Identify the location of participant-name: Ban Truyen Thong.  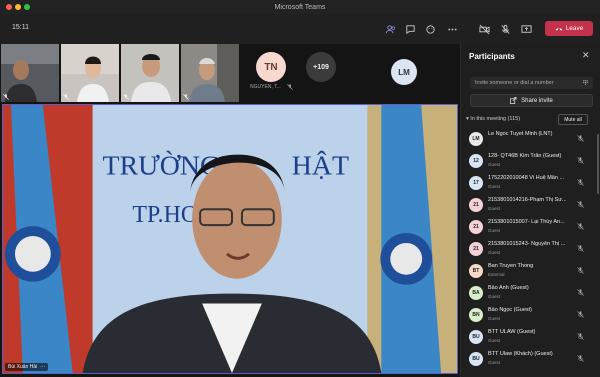
(511, 266).